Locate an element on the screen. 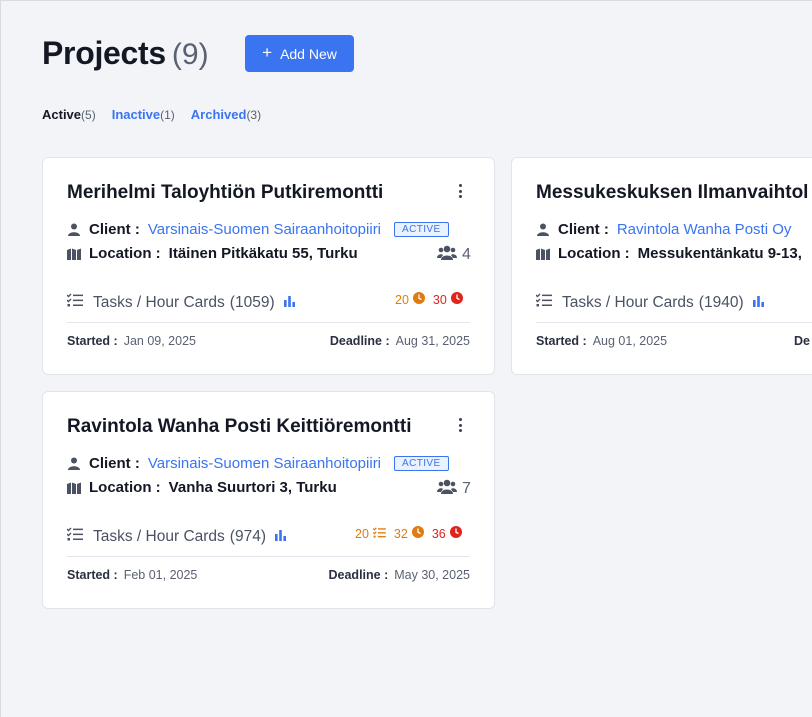 The width and height of the screenshot is (812, 717). stat-tasks-orange: 20 is located at coordinates (362, 533).